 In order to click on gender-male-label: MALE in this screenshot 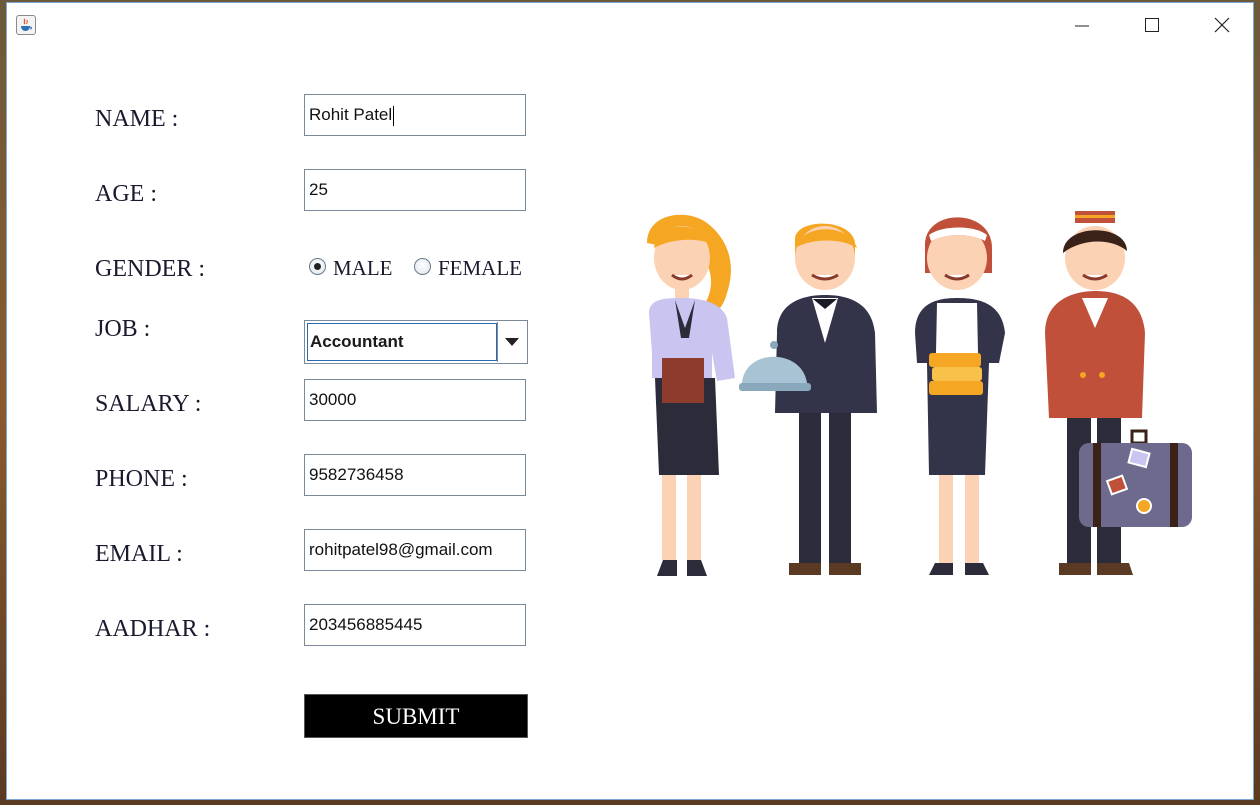, I will do `click(363, 268)`.